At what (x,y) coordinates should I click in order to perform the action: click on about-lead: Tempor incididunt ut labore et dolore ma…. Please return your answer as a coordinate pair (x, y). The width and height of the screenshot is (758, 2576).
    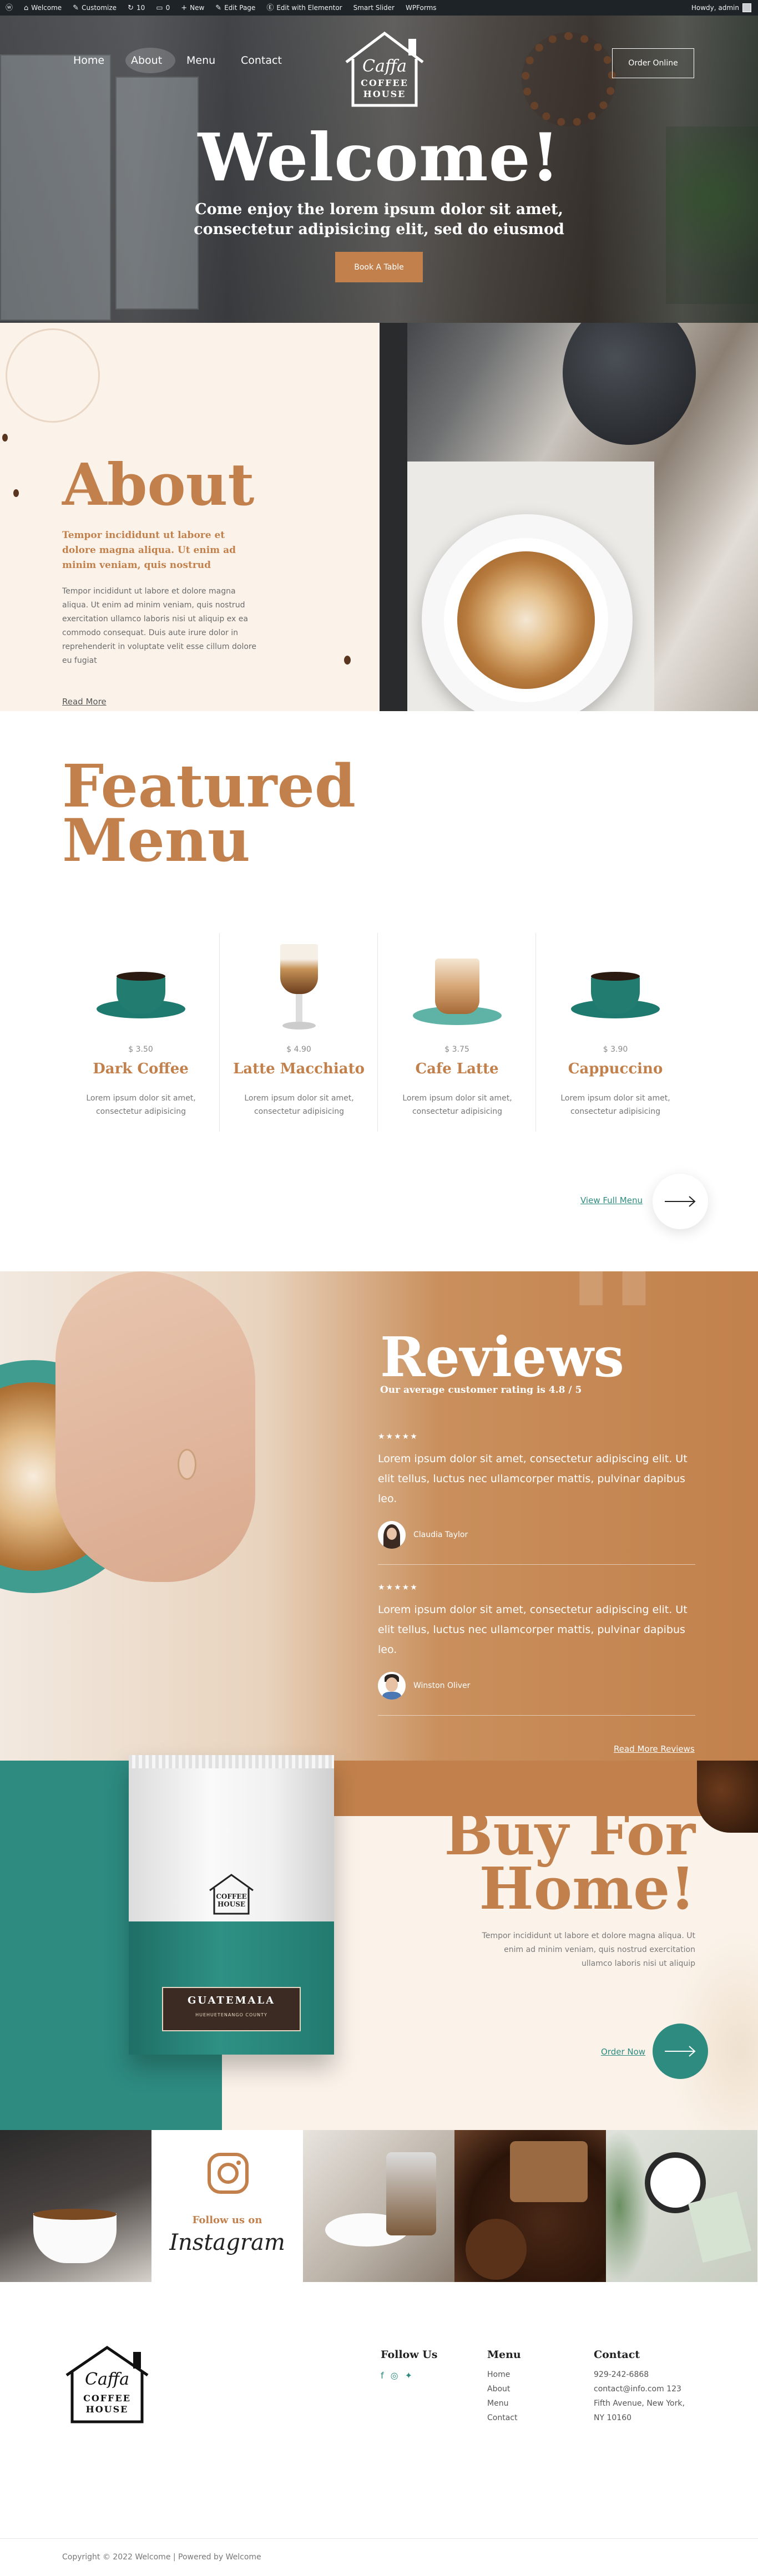
    Looking at the image, I should click on (149, 550).